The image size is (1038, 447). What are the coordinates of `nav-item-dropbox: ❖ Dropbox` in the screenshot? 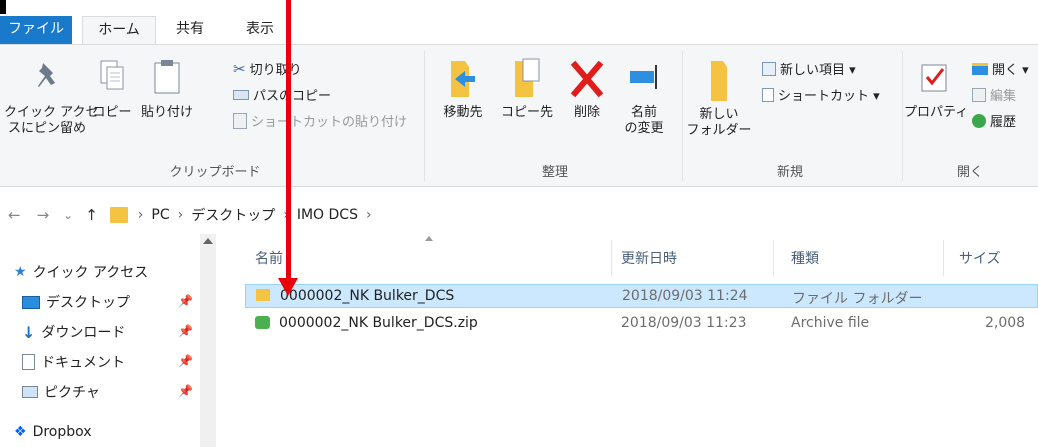 It's located at (53, 432).